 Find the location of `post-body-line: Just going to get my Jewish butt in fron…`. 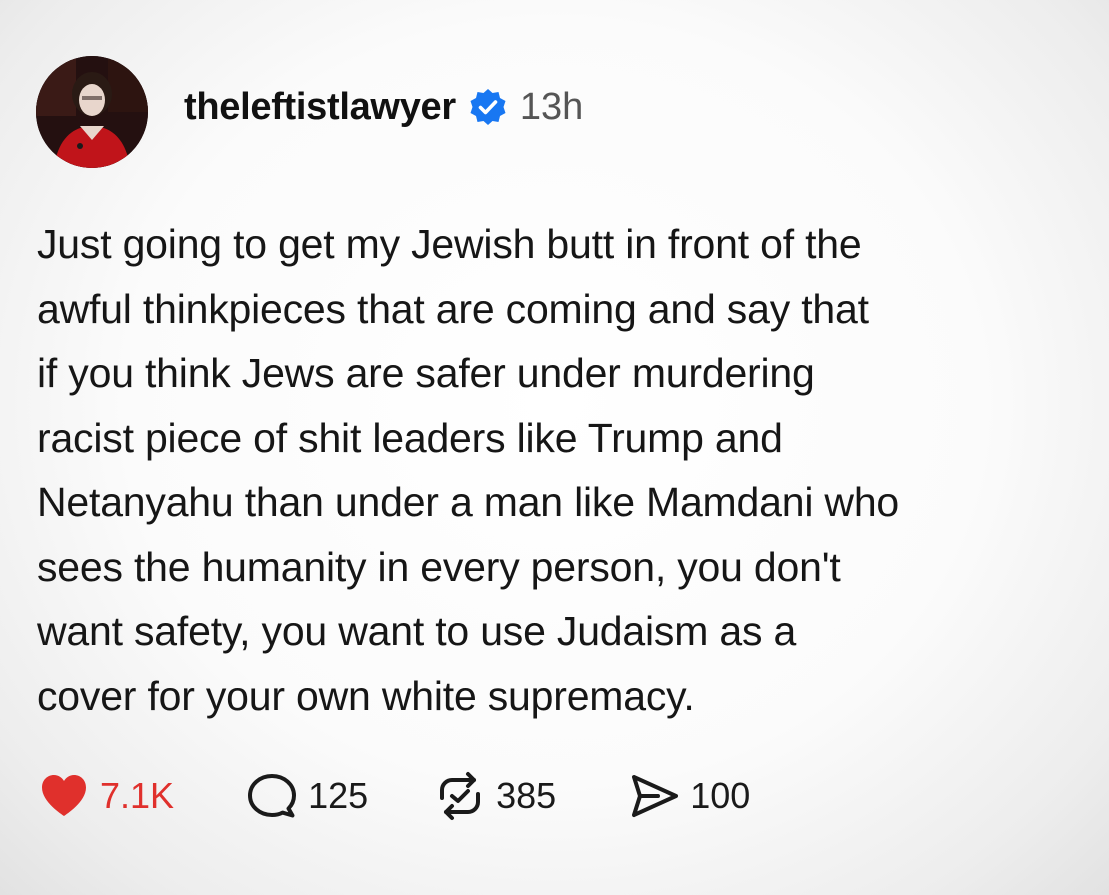

post-body-line: Just going to get my Jewish butt in fron… is located at coordinates (449, 244).